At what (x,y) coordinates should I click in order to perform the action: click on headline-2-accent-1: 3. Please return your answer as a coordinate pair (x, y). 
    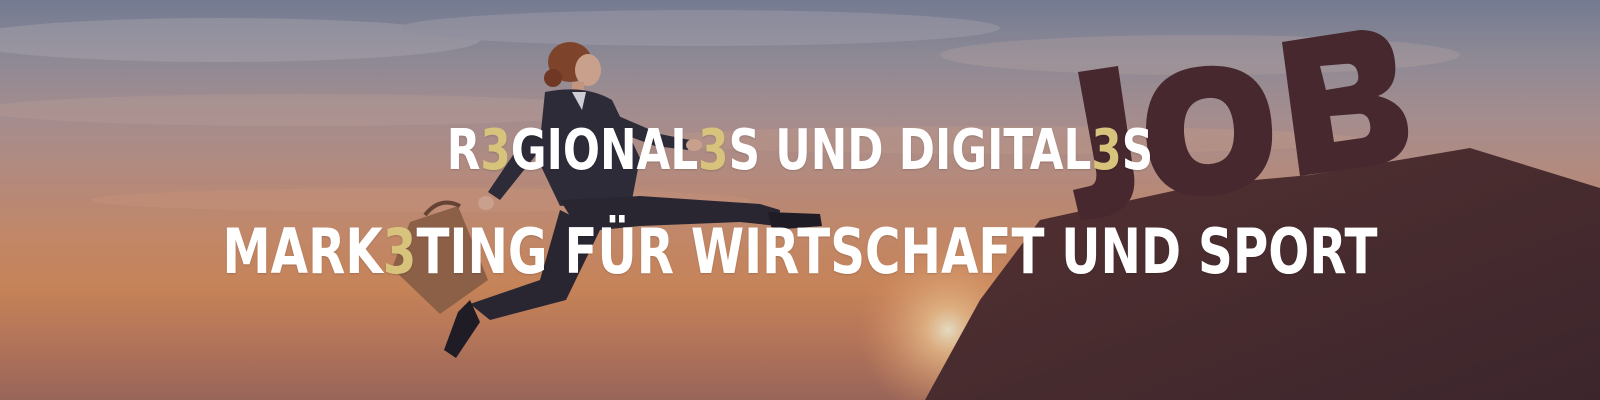
    Looking at the image, I should click on (399, 251).